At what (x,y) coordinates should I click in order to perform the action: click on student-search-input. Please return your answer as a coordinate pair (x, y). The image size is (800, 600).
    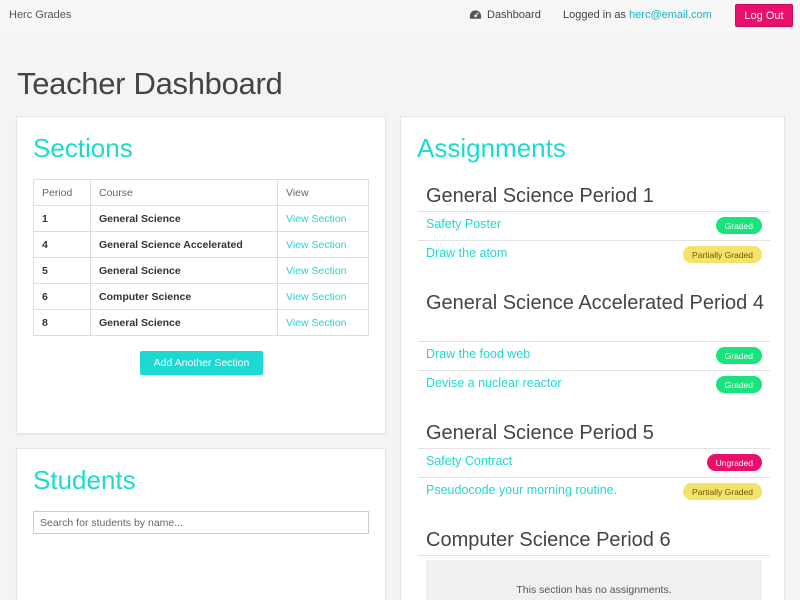
    Looking at the image, I should click on (201, 522).